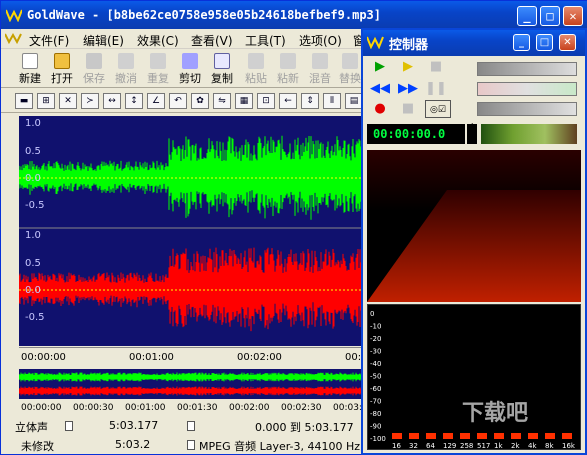  I want to click on rewind-button: ◀◀, so click(380, 89).